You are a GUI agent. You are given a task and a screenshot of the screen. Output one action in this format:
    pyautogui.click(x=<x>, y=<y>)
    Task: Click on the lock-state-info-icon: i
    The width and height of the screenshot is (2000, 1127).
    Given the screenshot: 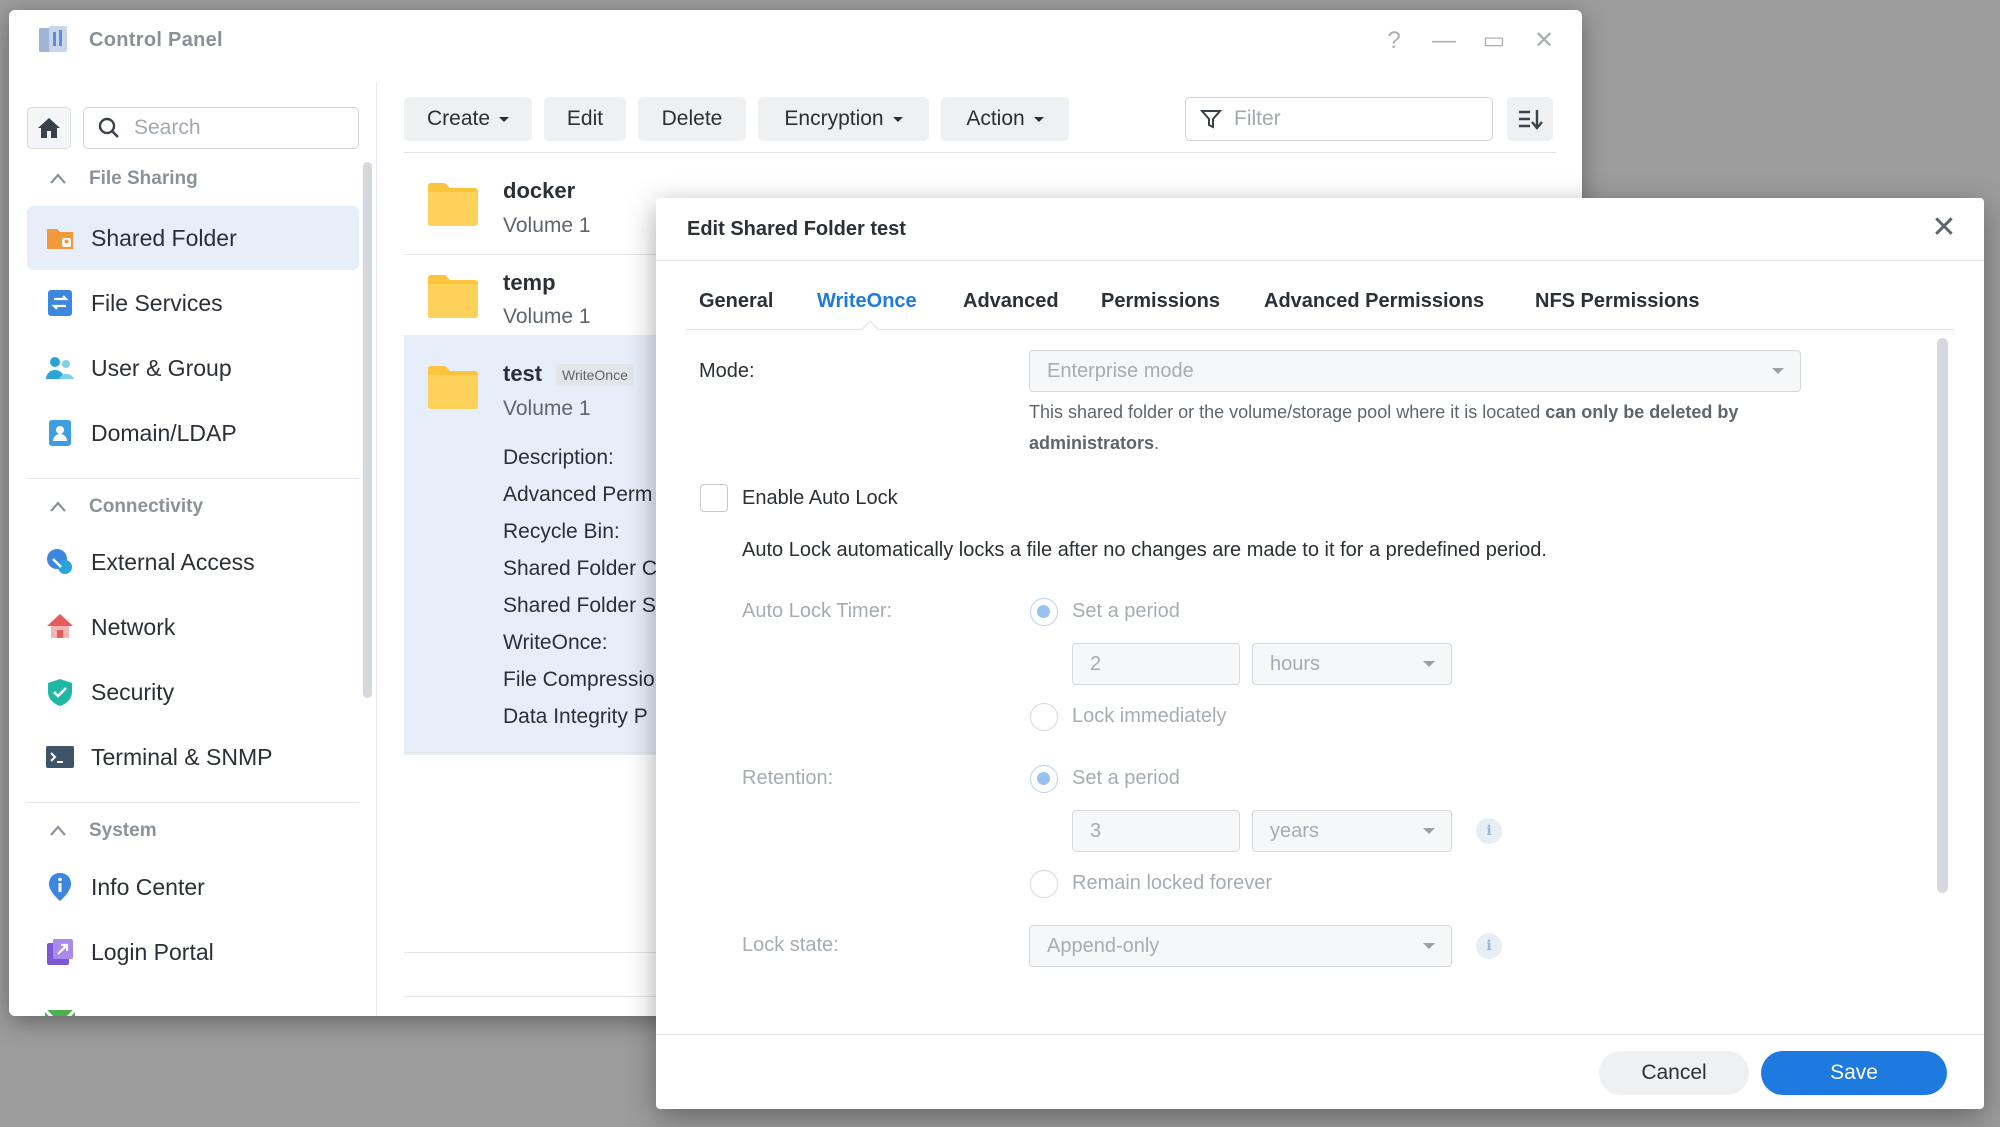 What is the action you would take?
    pyautogui.click(x=1489, y=946)
    